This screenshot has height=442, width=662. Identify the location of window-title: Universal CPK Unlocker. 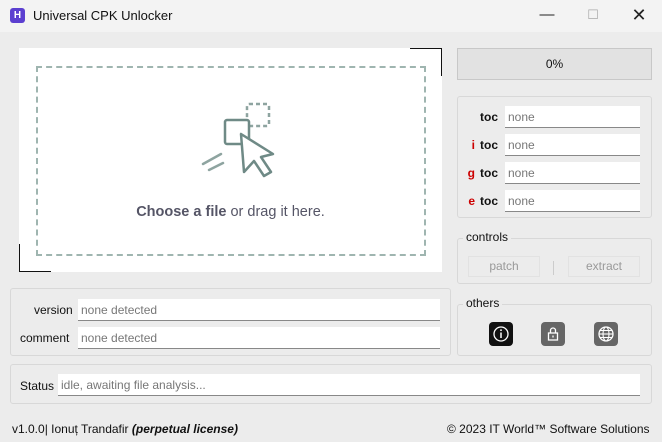
(103, 15).